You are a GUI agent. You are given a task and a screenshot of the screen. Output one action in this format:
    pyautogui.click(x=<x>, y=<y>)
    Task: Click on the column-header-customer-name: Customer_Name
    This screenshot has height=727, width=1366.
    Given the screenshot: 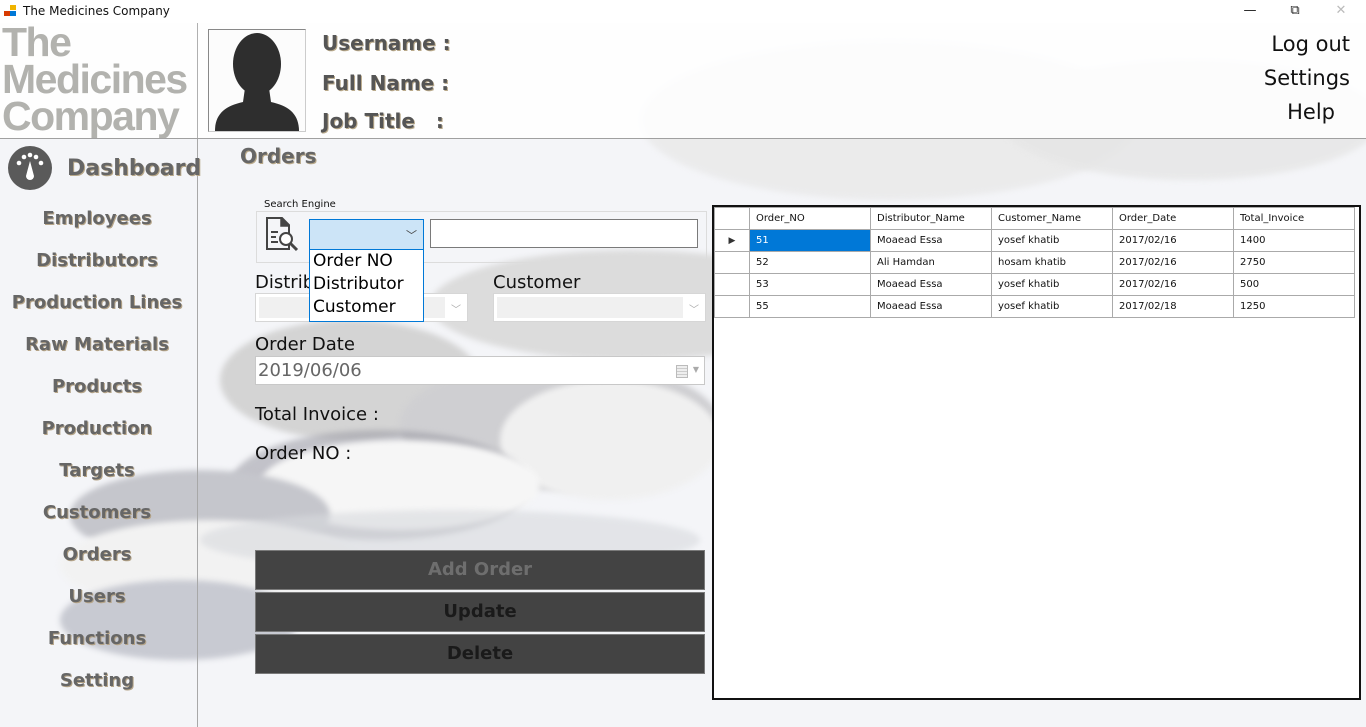 What is the action you would take?
    pyautogui.click(x=1052, y=218)
    